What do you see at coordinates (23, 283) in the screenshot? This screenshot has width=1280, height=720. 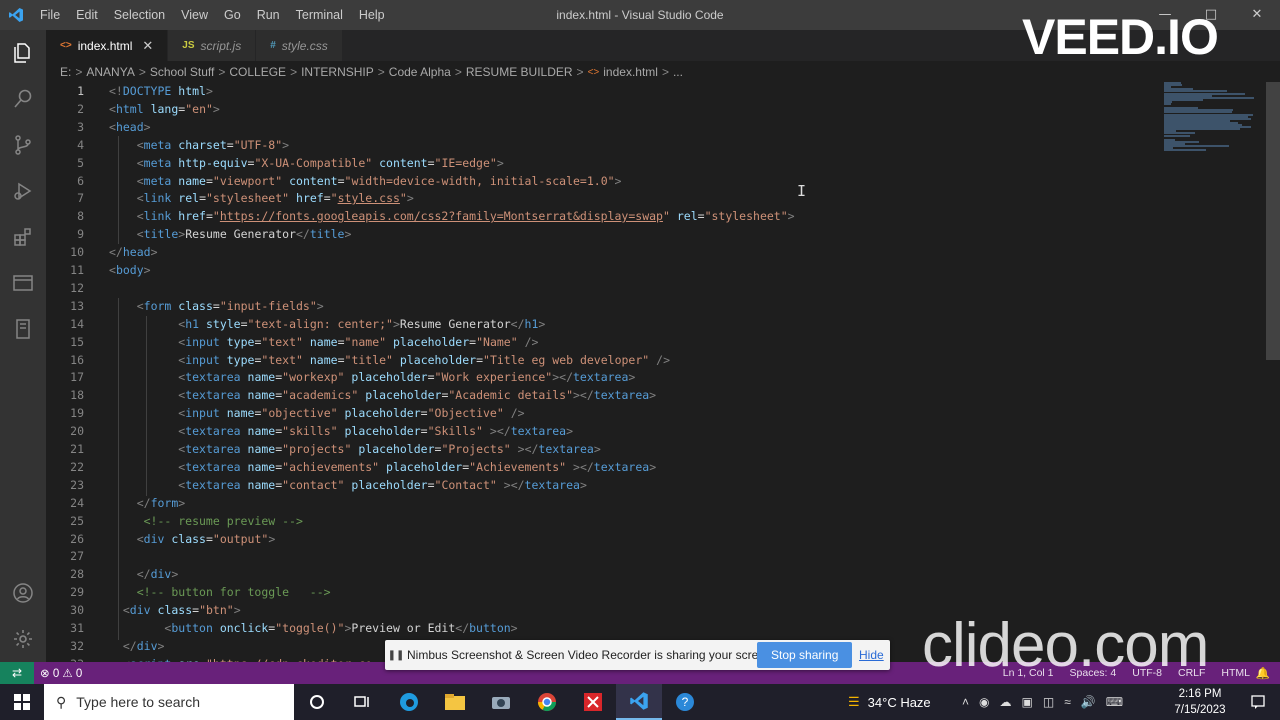 I see `remote-explorer-icon` at bounding box center [23, 283].